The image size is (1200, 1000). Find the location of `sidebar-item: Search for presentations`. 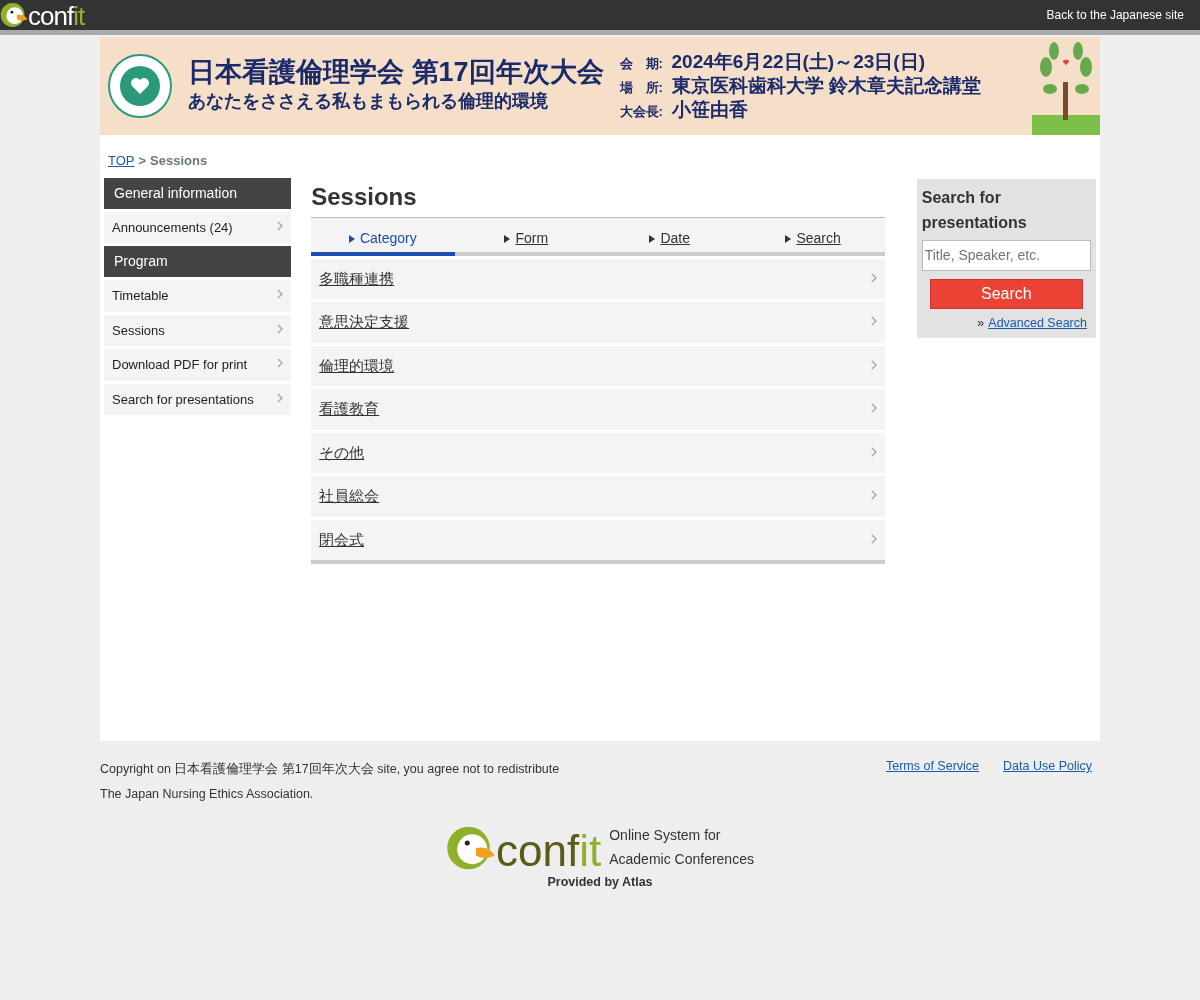

sidebar-item: Search for presentations is located at coordinates (198, 399).